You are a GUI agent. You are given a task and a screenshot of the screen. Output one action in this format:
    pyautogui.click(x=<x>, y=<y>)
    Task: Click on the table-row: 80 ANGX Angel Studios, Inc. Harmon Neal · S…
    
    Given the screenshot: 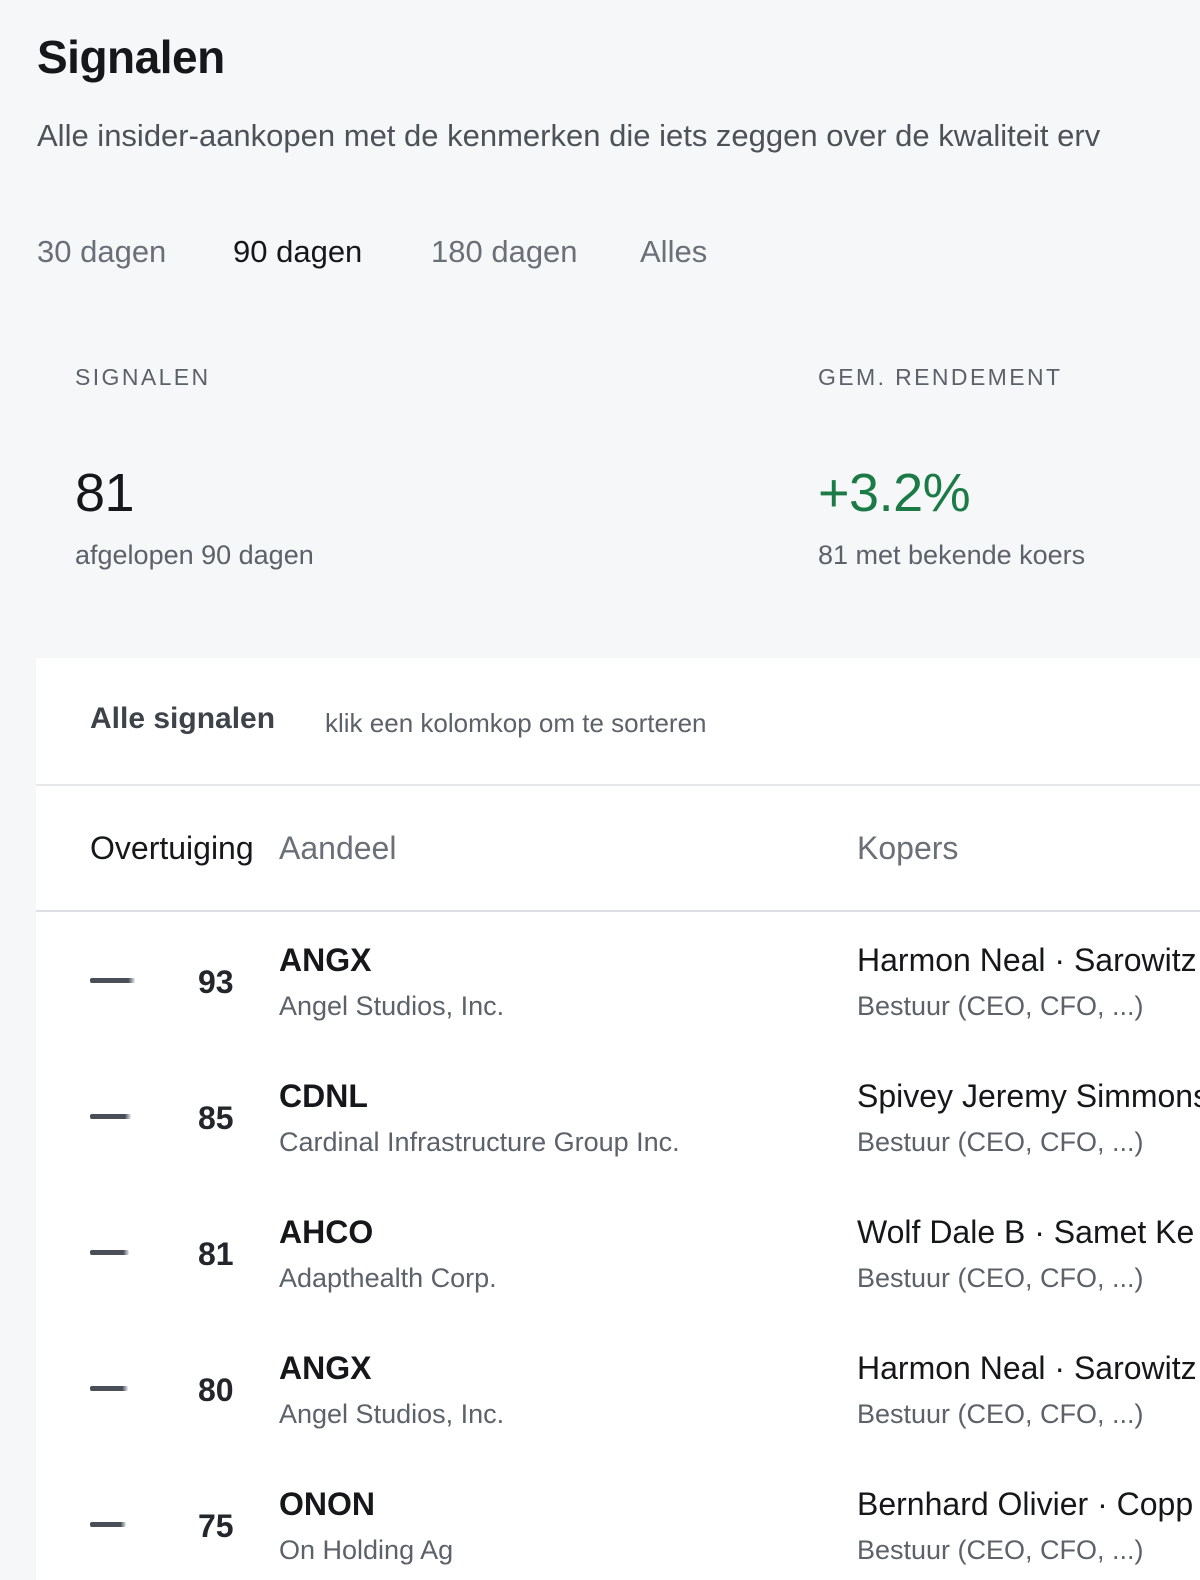 What is the action you would take?
    pyautogui.click(x=618, y=1390)
    